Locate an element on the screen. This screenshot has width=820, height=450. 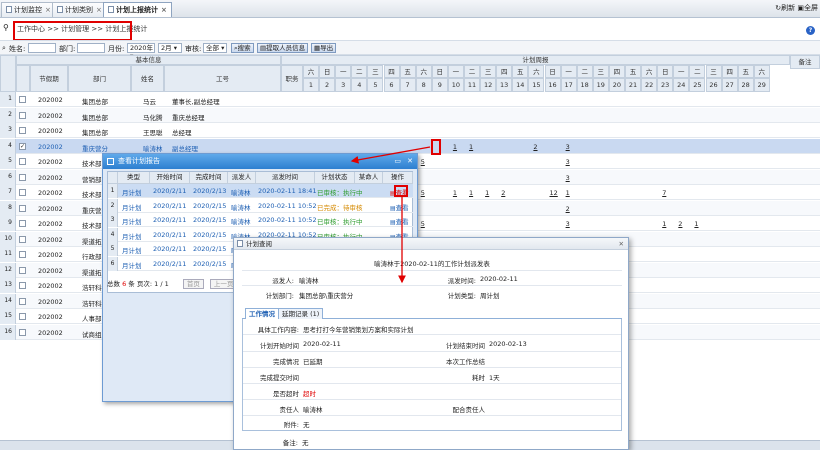
search-icon: ⌕ is located at coordinates (4, 48).